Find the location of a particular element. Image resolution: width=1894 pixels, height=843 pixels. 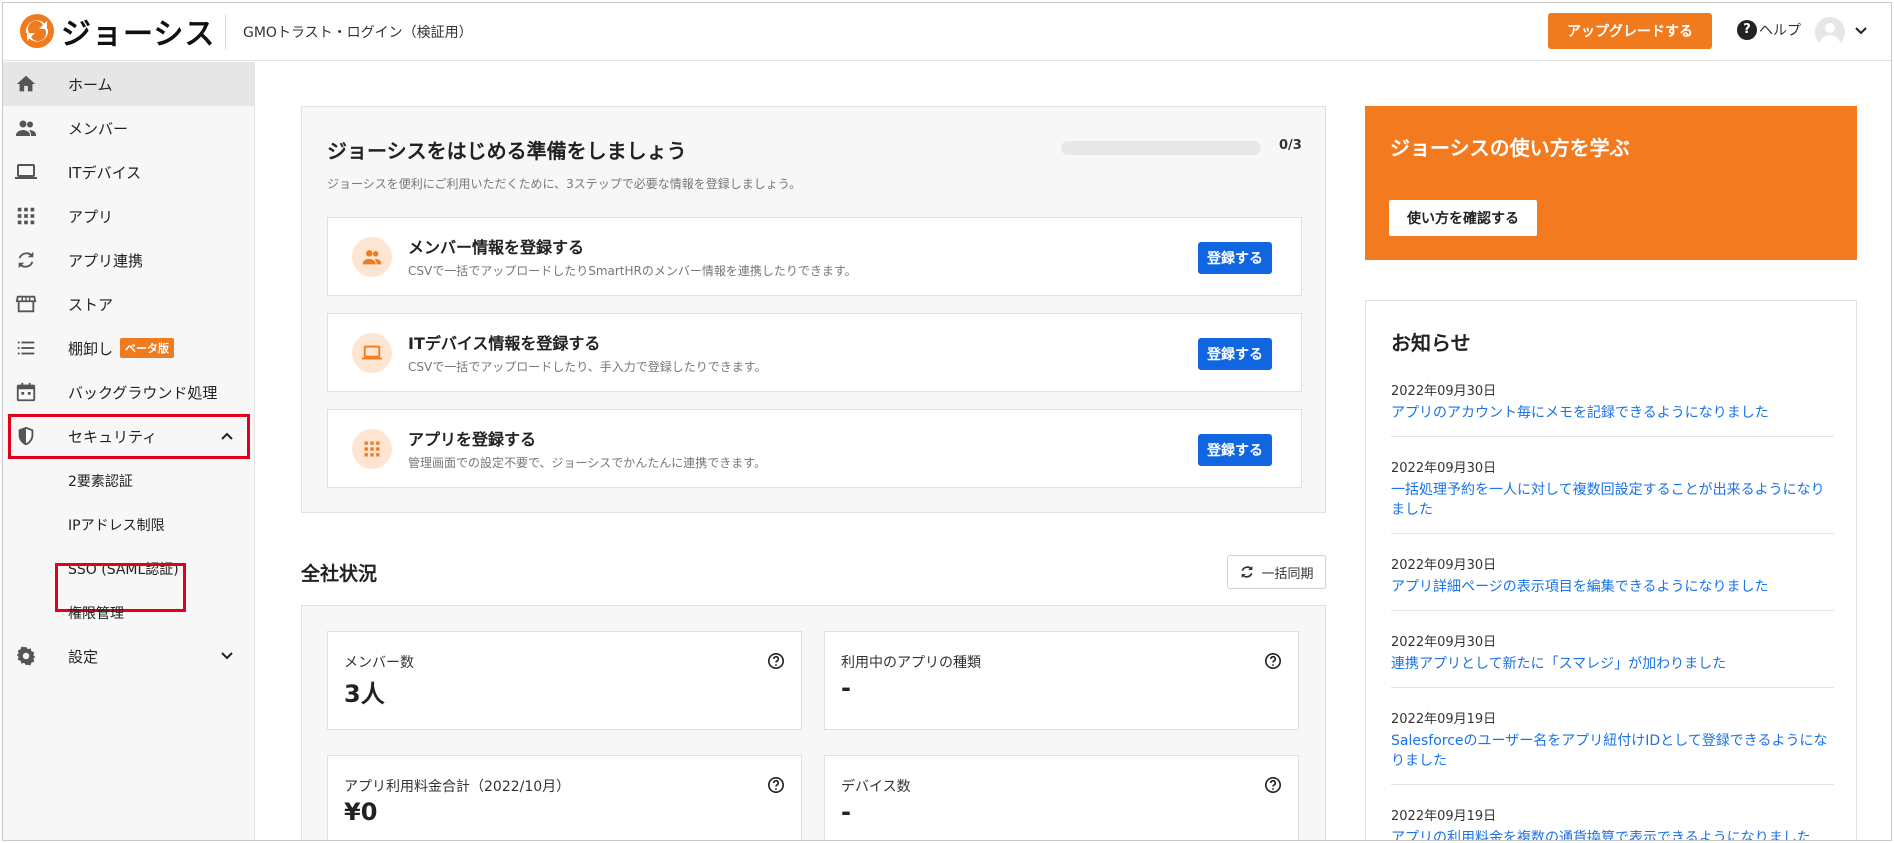

sidebar-item-label: アプリ is located at coordinates (91, 216).